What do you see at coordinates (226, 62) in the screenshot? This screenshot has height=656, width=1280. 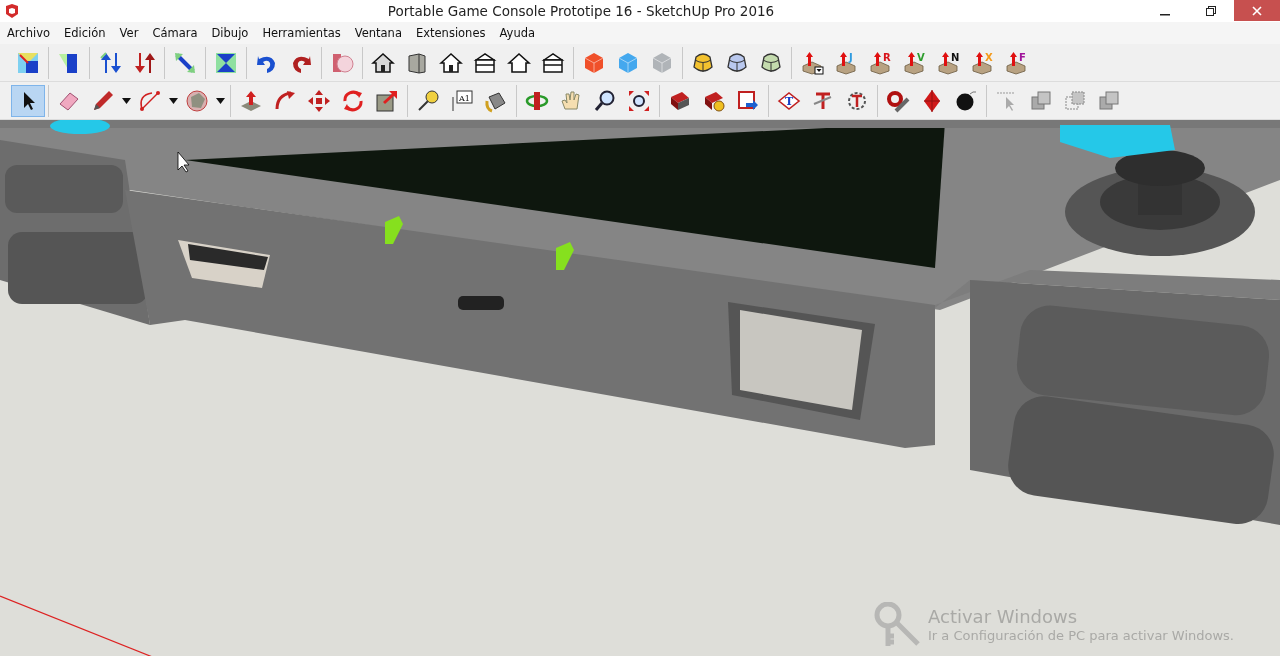 I see `hourglass-icon` at bounding box center [226, 62].